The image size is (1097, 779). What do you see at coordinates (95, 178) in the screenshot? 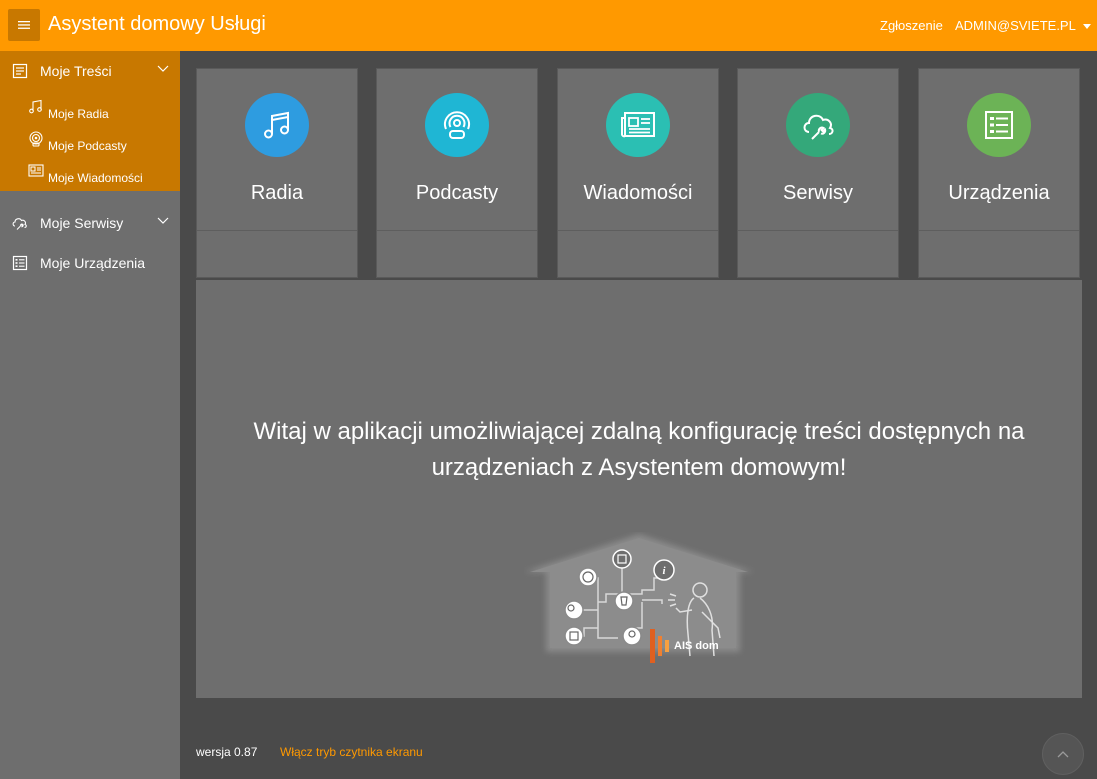
I see `sidebar-subitem-label: Moje Wiadomości` at bounding box center [95, 178].